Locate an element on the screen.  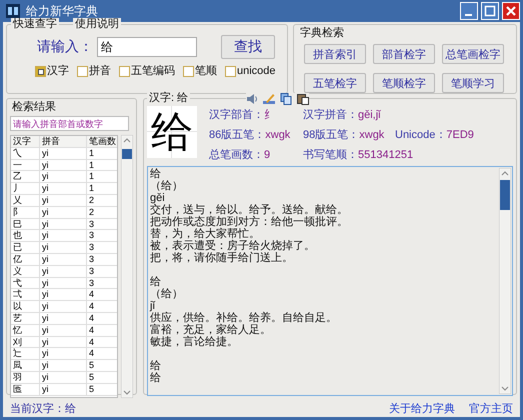
field-label: 汉字部首： is located at coordinates (236, 115).